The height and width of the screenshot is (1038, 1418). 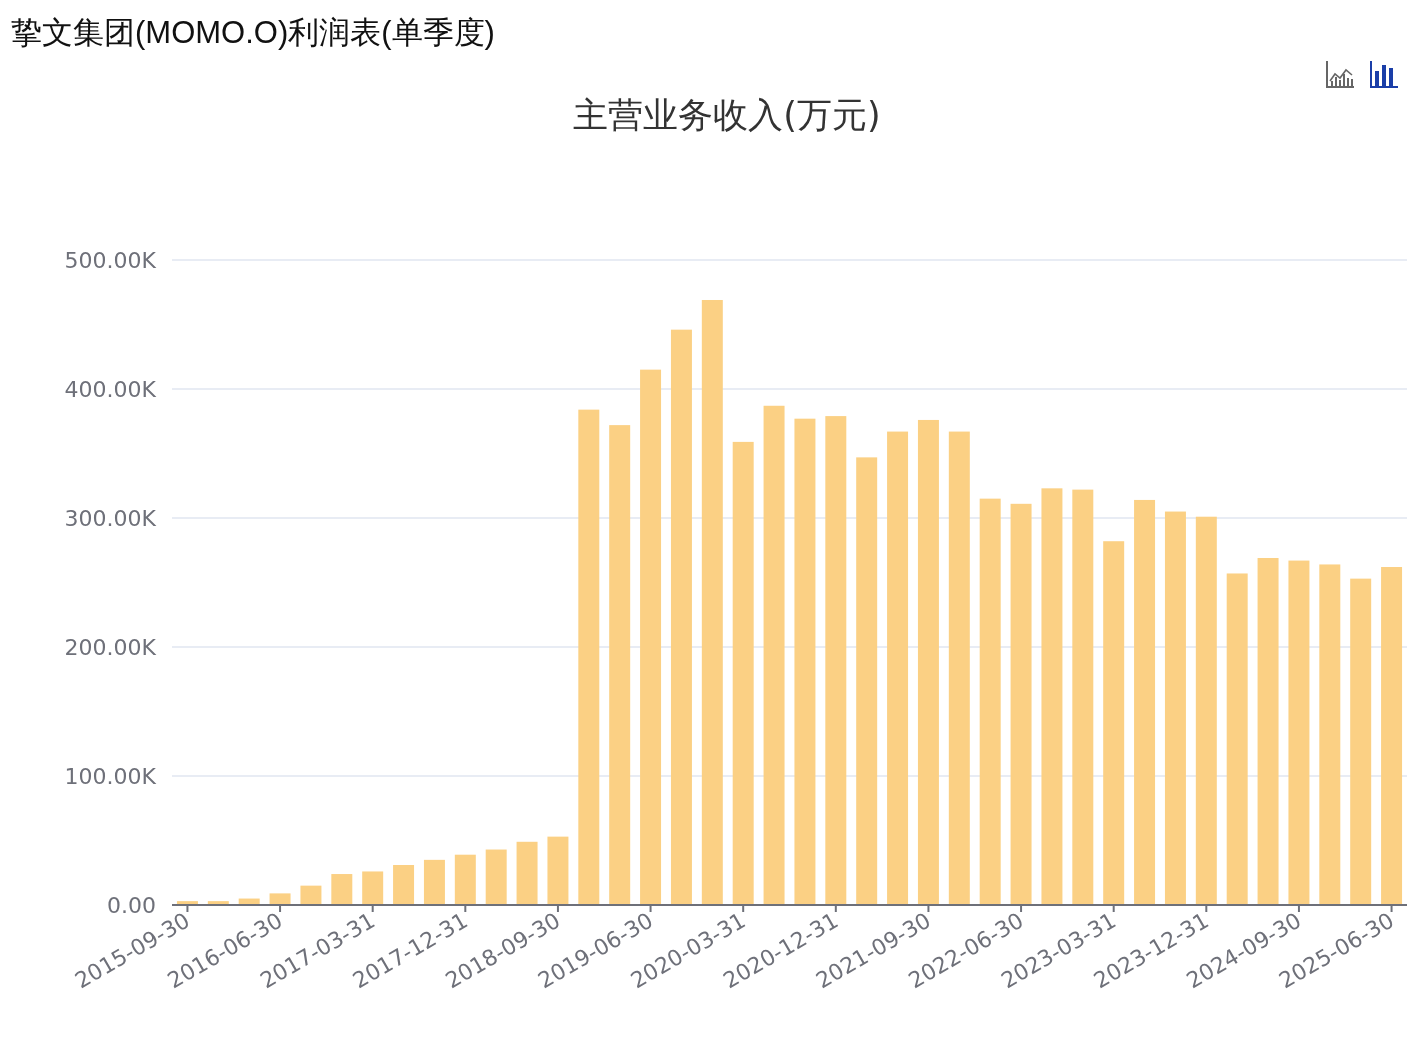 I want to click on line-chart-icon, so click(x=1340, y=74).